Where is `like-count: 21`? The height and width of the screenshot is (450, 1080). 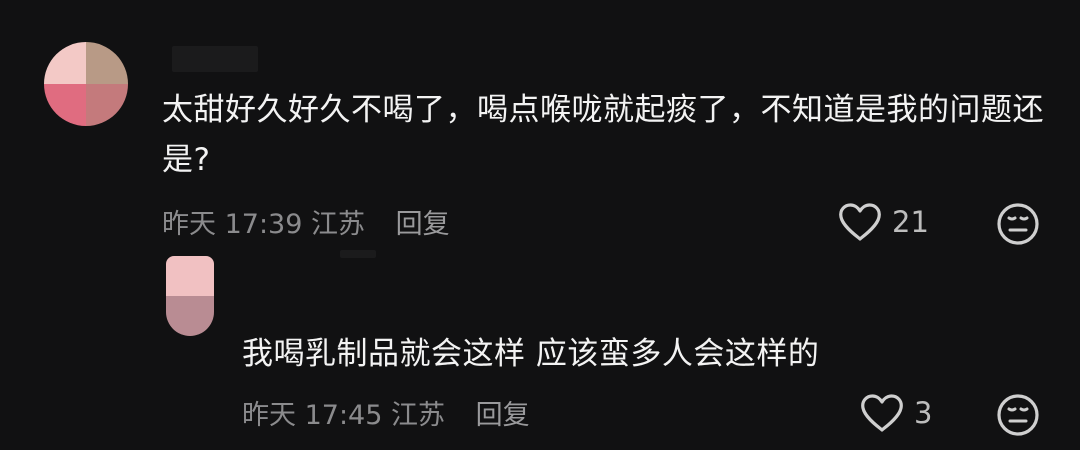 like-count: 21 is located at coordinates (910, 222).